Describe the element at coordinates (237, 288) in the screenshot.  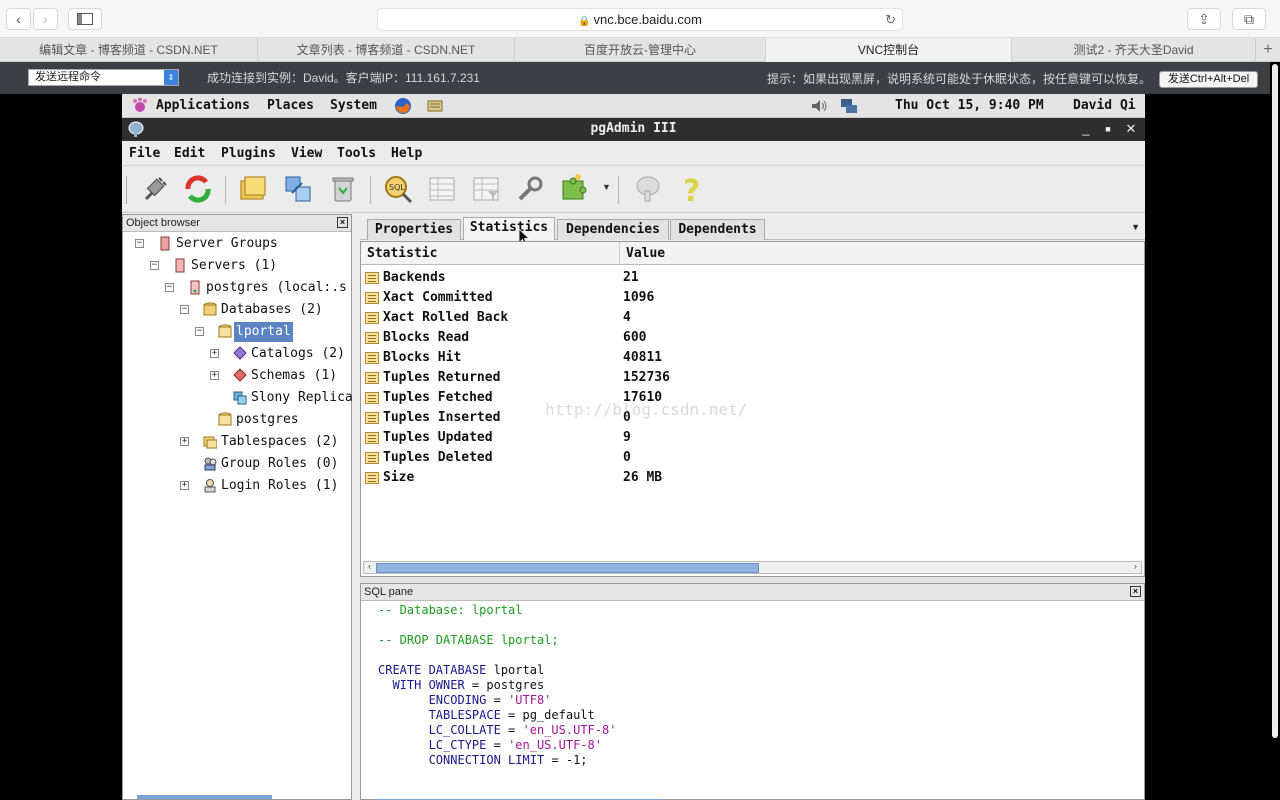
I see `tree-node-postgres-server: − postgres (local:.s` at that location.